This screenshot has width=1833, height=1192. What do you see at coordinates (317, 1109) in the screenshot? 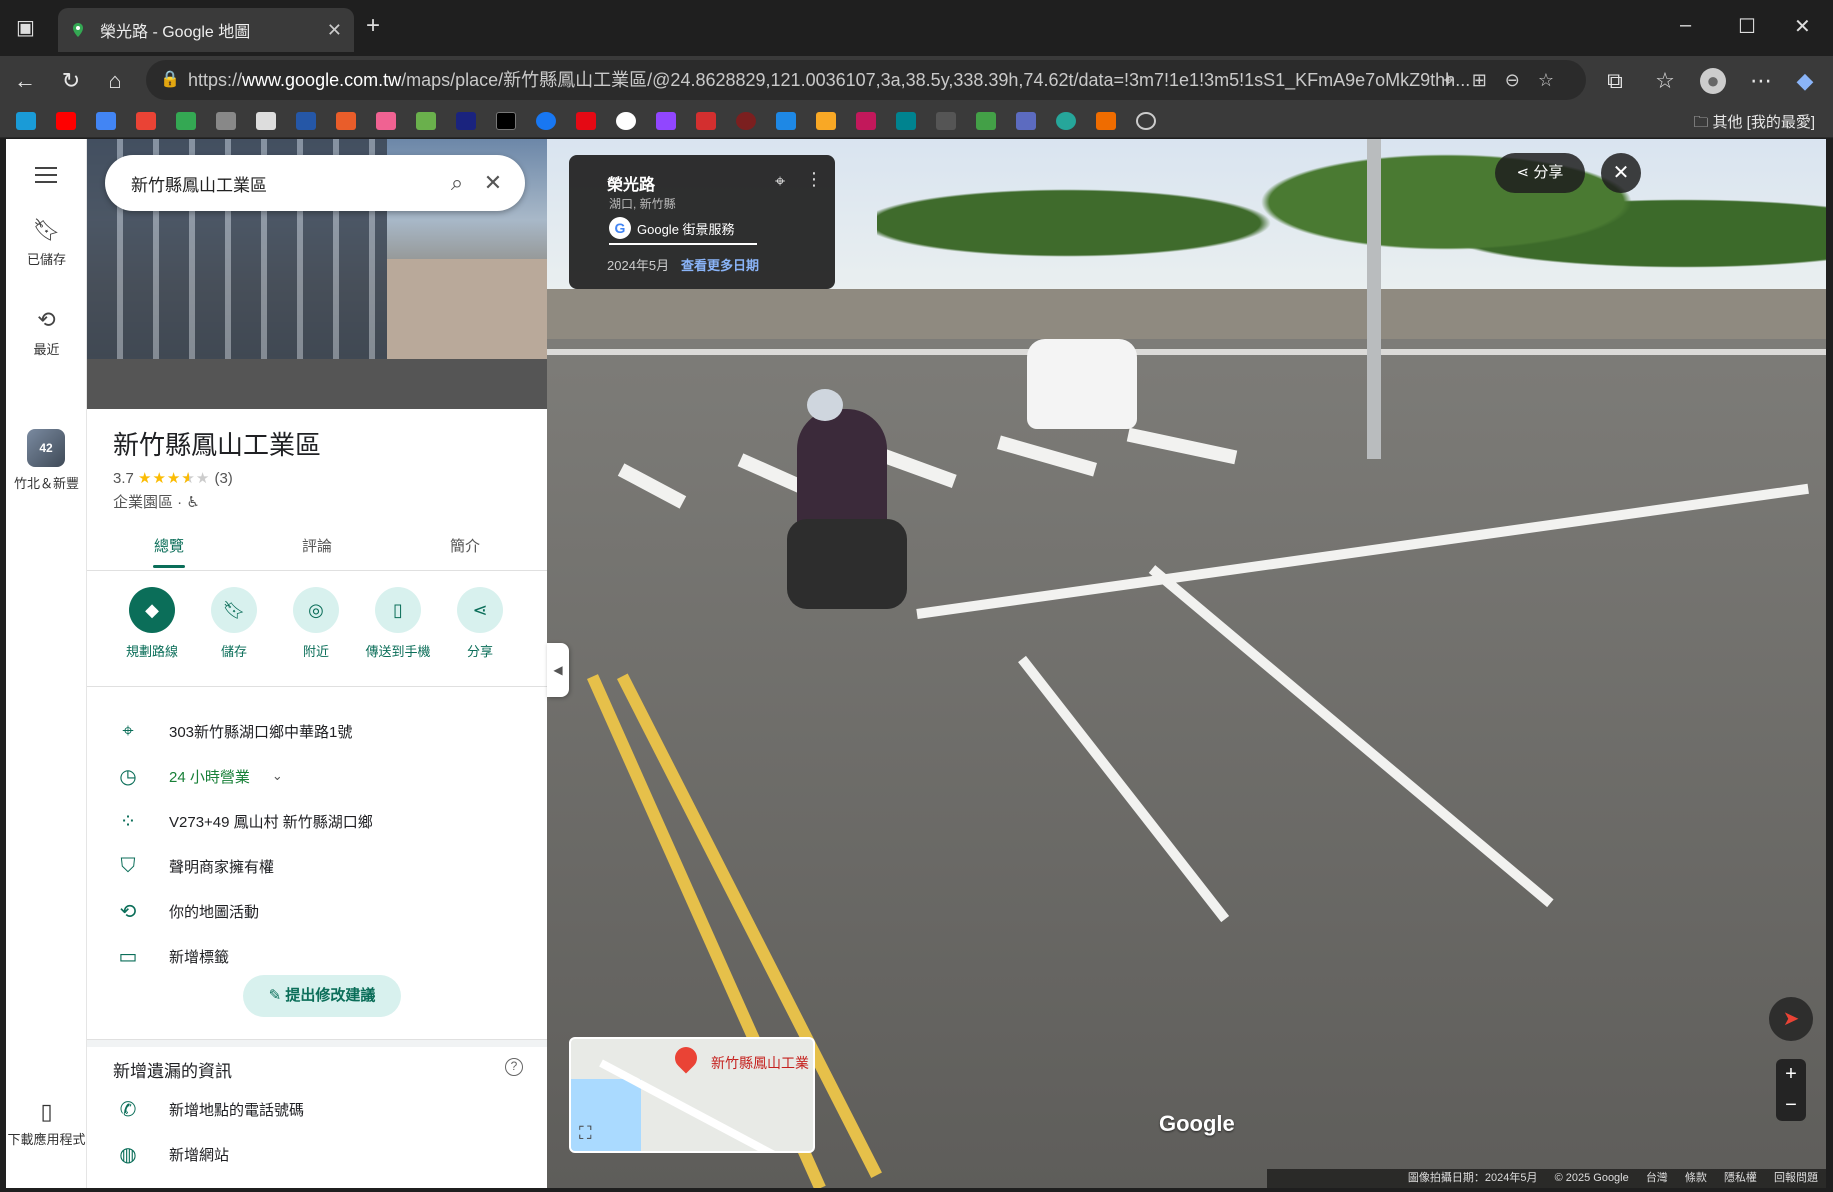
I see `add-phone-row: ✆ 新增地點的電話號碼` at bounding box center [317, 1109].